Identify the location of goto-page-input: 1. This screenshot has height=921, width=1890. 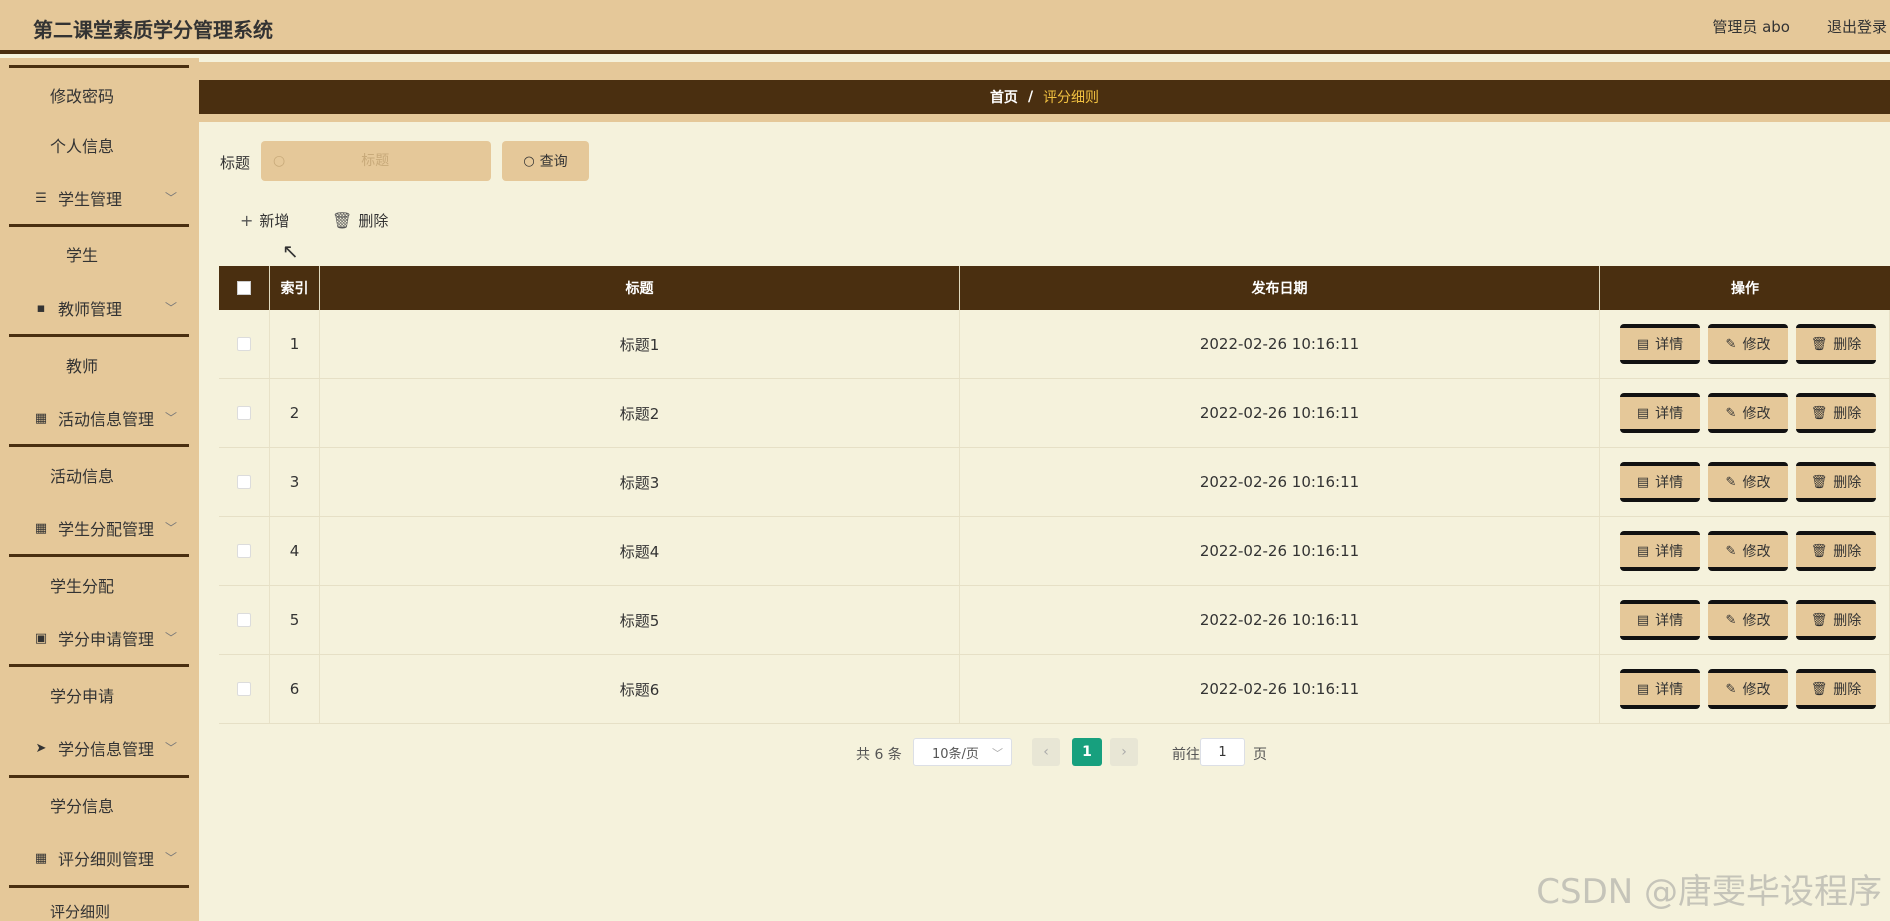
(1222, 752).